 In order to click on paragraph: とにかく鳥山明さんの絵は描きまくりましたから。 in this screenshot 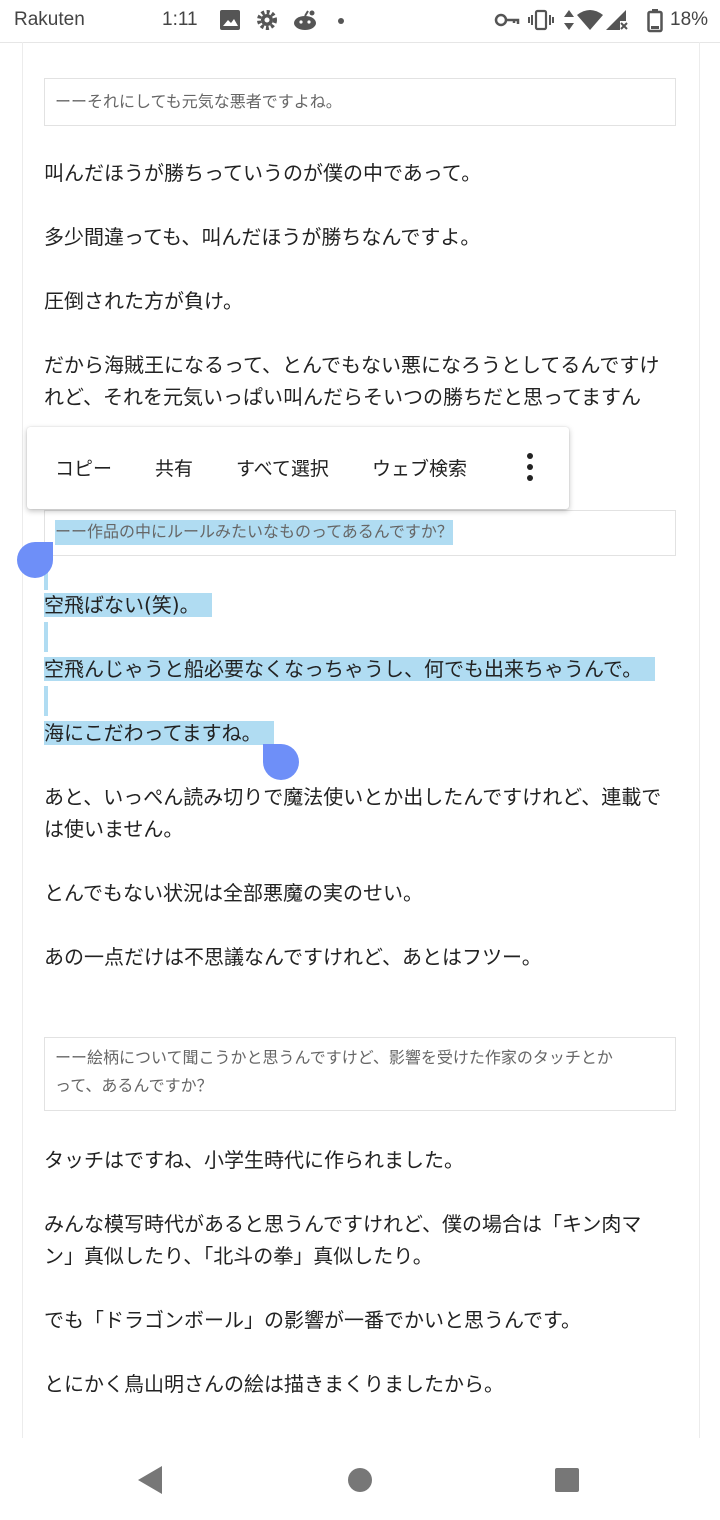, I will do `click(274, 1384)`.